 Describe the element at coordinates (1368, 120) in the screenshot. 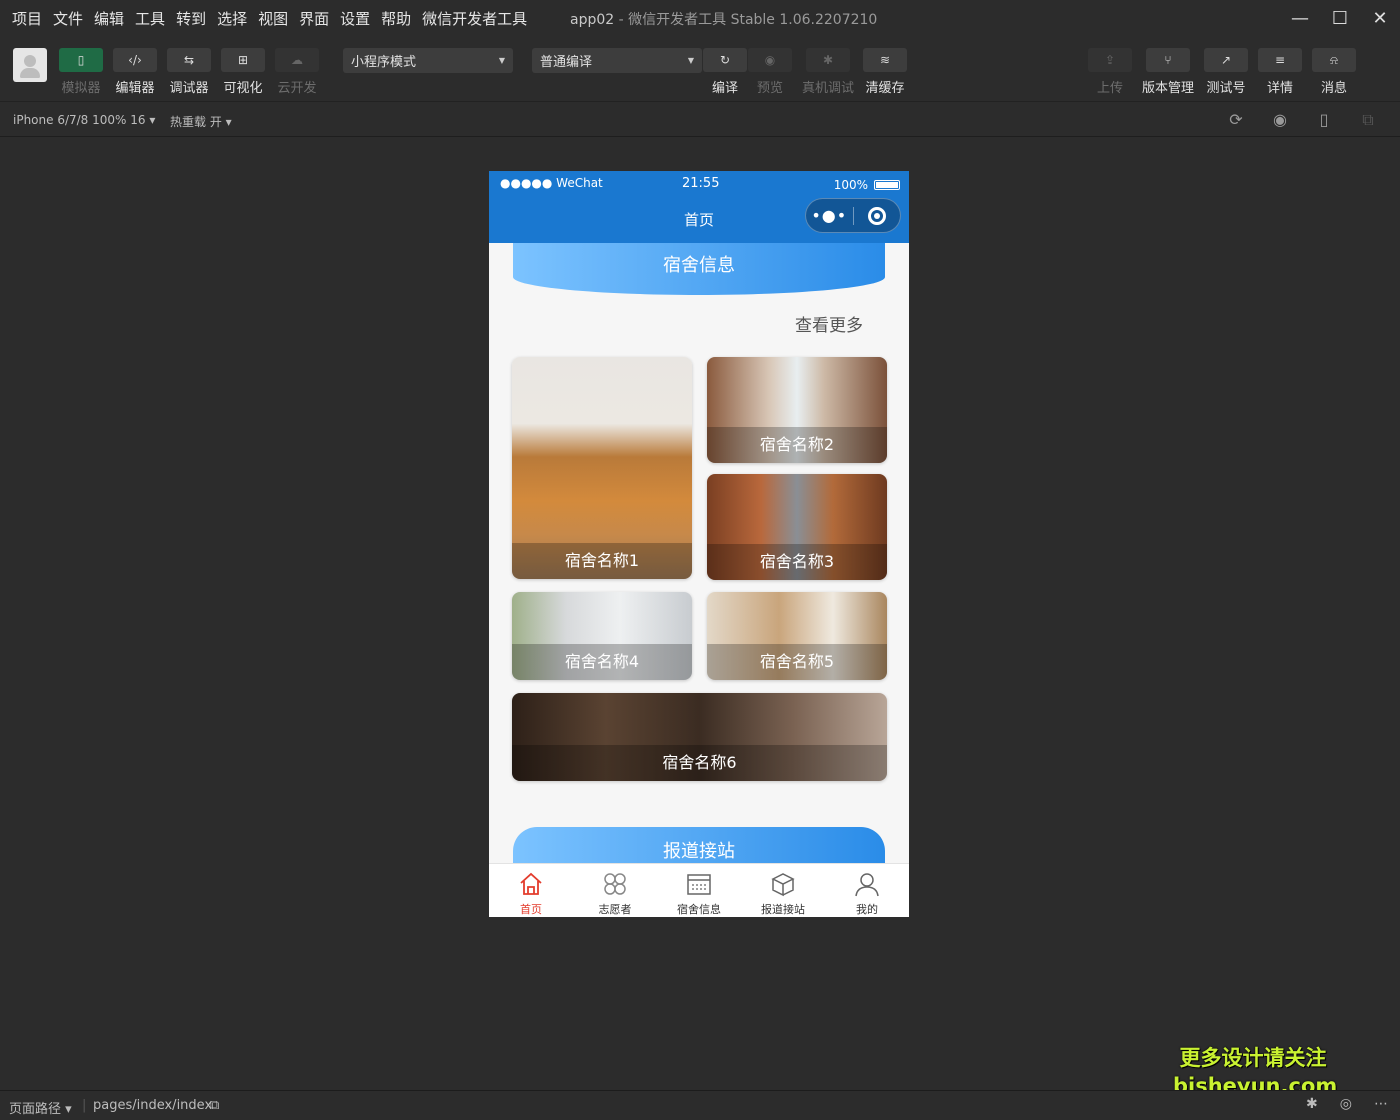

I see `detach-icon: ⧉` at that location.